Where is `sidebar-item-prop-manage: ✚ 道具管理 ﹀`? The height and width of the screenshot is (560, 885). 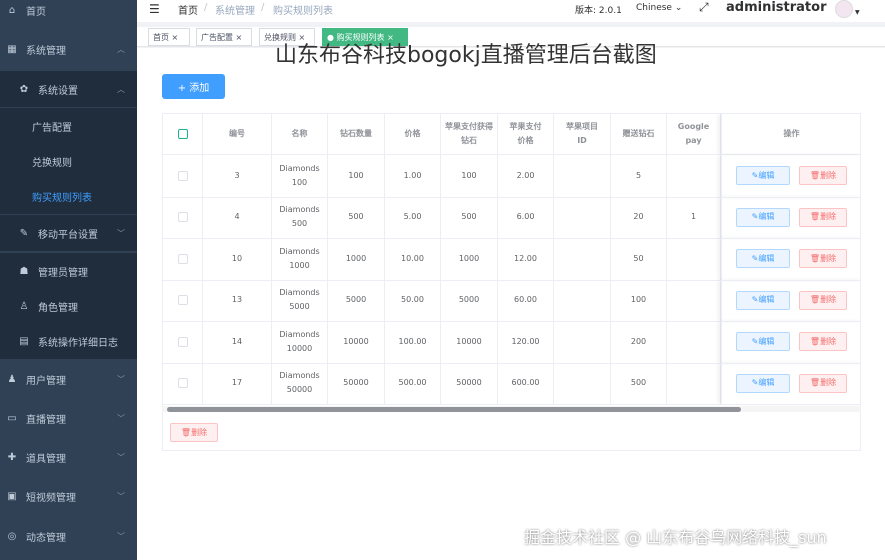 sidebar-item-prop-manage: ✚ 道具管理 ﹀ is located at coordinates (68, 457).